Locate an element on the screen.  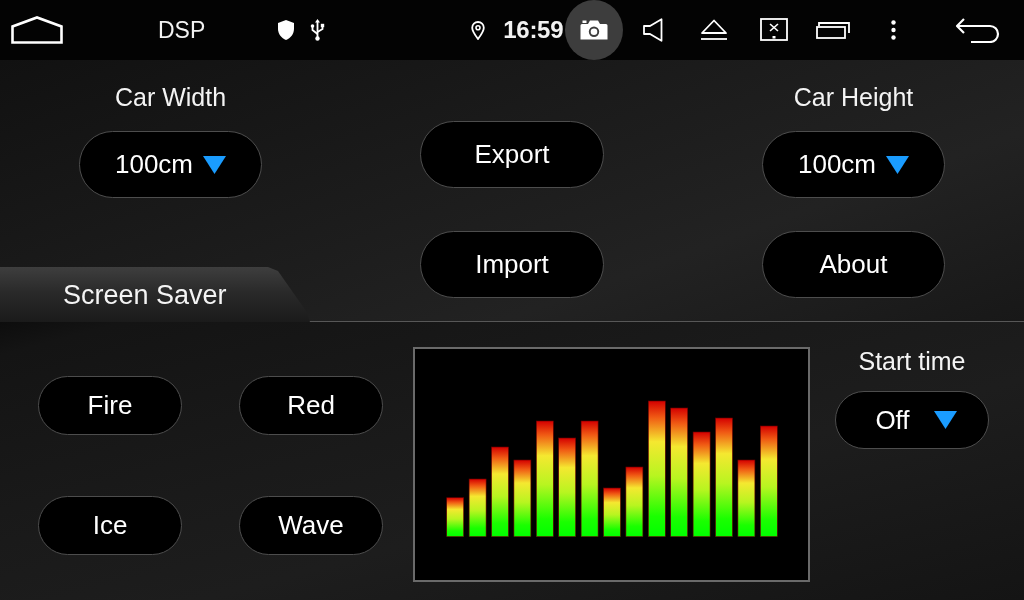
location-pin-icon is located at coordinates (478, 30).